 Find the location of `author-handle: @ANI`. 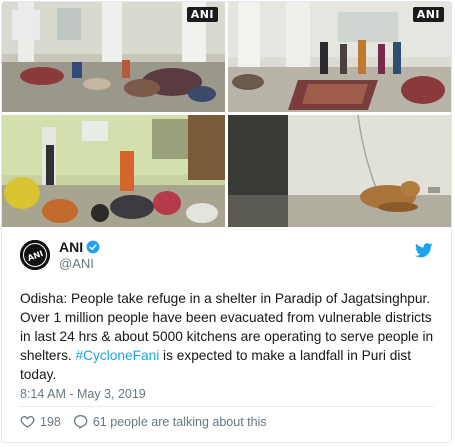

author-handle: @ANI is located at coordinates (79, 263).